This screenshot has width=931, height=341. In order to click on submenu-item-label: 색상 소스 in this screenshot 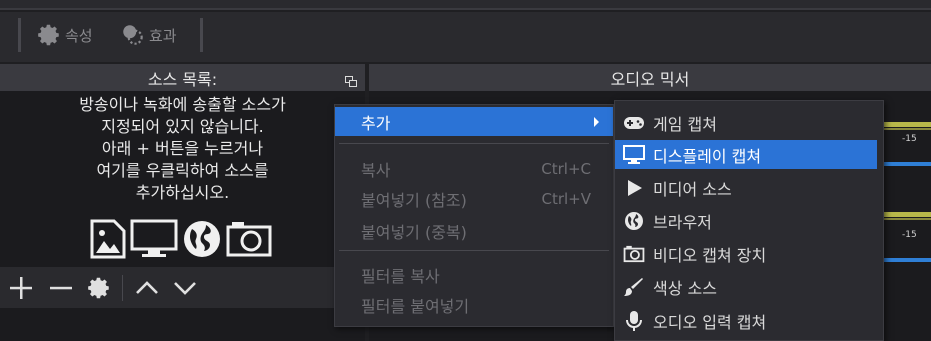, I will do `click(685, 288)`.